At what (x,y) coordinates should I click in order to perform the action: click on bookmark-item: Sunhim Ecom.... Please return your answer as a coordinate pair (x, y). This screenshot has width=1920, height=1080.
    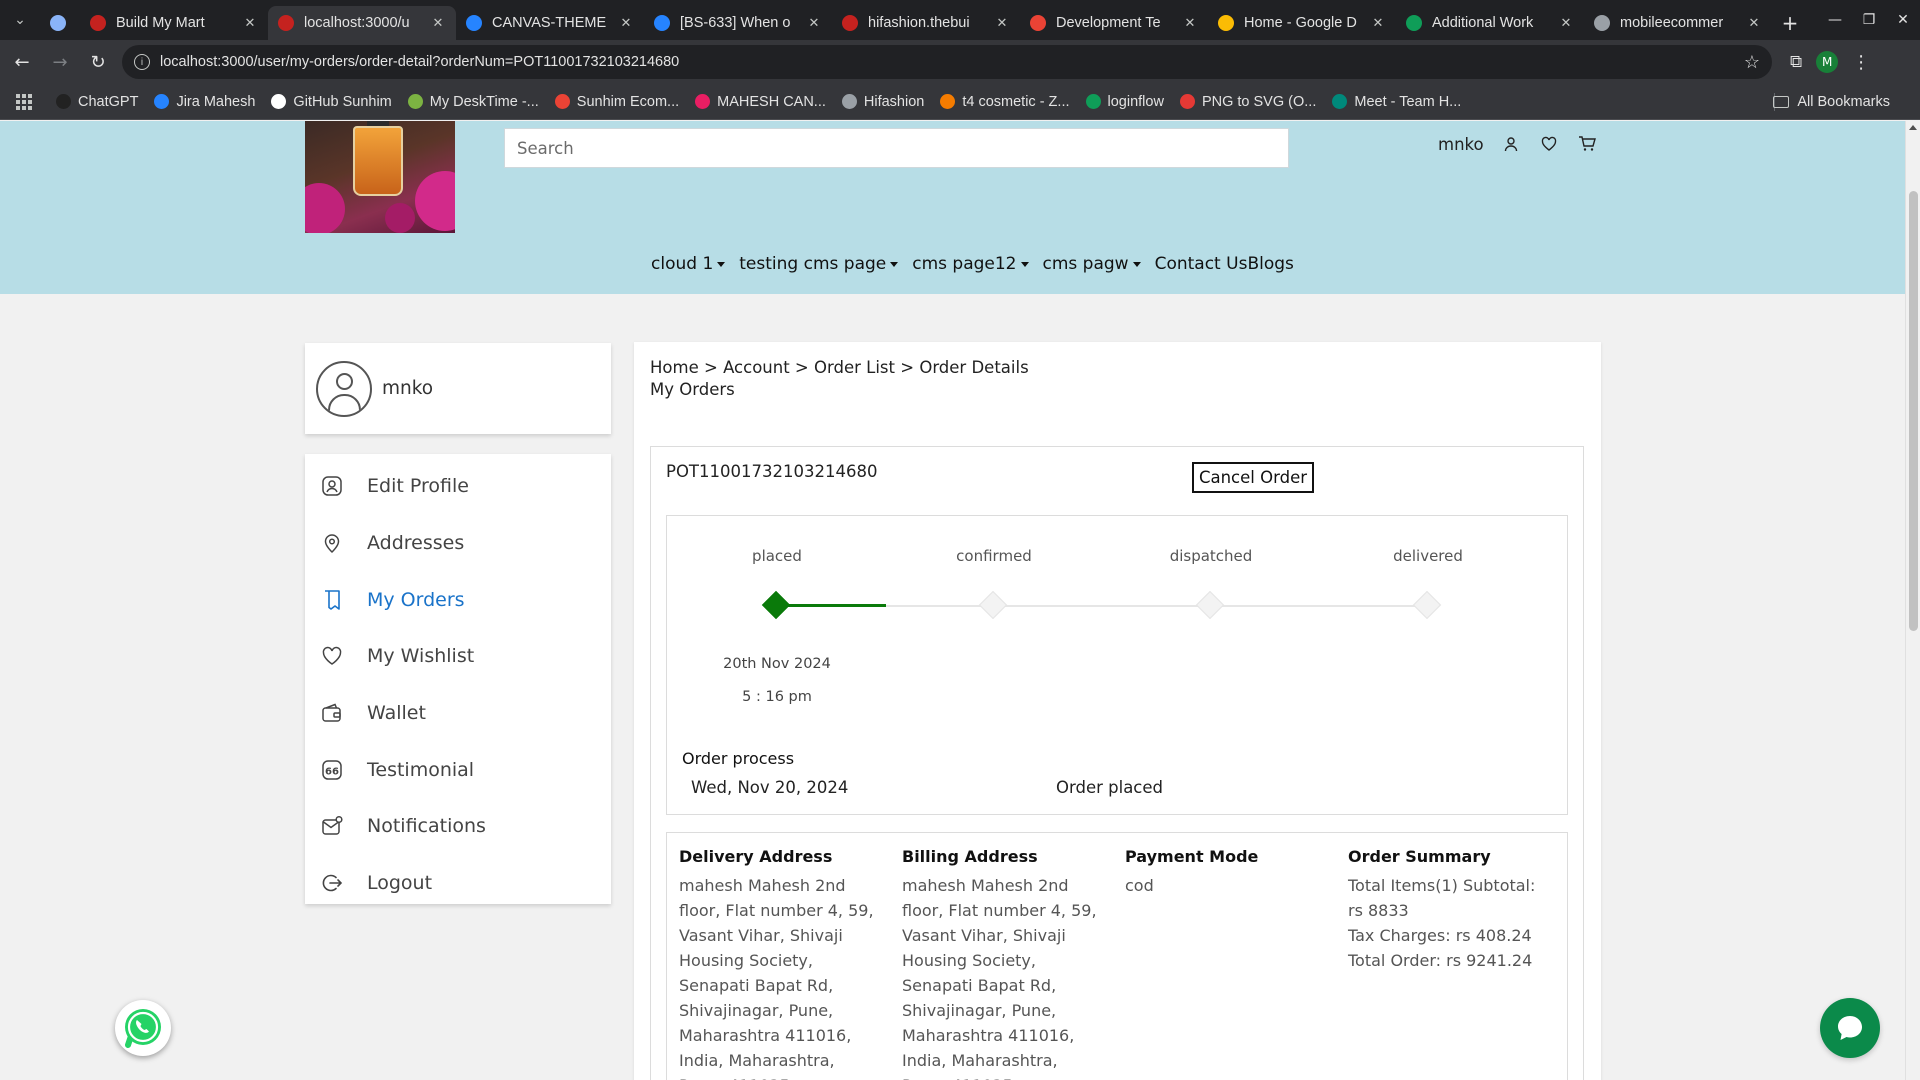
    Looking at the image, I should click on (616, 102).